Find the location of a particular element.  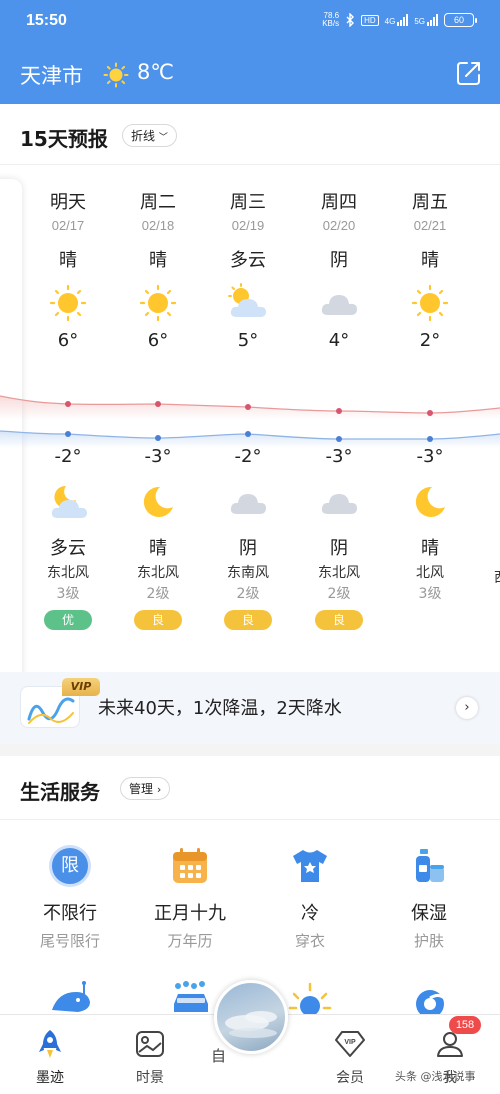

forecast-day: 周二 02/18 晴 6° is located at coordinates (158, 269).